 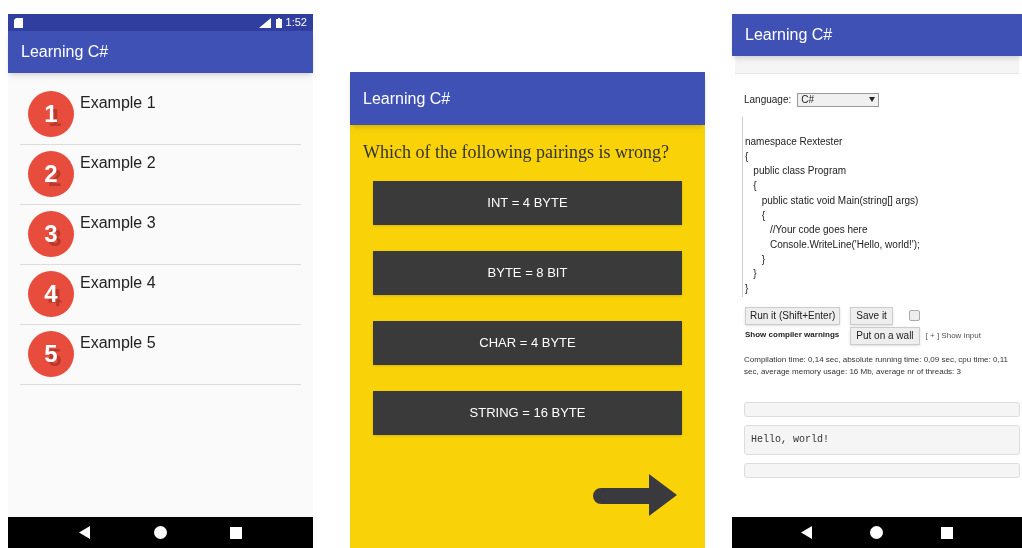 I want to click on list-item: 2 Example 2, so click(x=160, y=175).